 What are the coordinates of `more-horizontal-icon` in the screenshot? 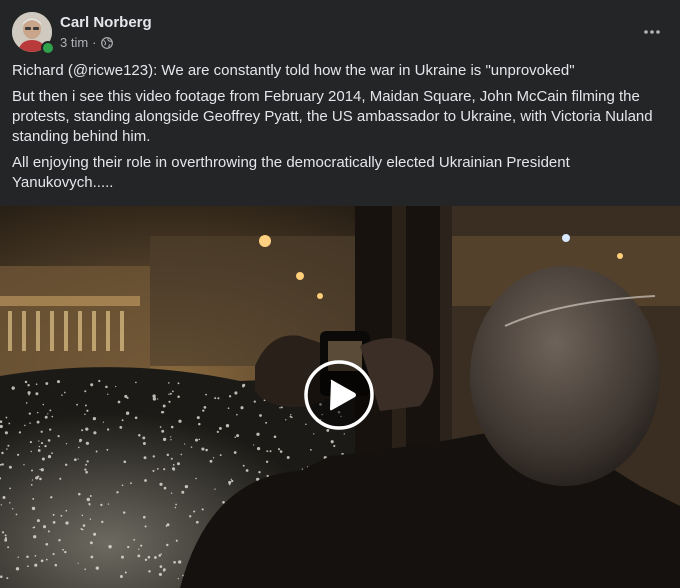 It's located at (652, 32).